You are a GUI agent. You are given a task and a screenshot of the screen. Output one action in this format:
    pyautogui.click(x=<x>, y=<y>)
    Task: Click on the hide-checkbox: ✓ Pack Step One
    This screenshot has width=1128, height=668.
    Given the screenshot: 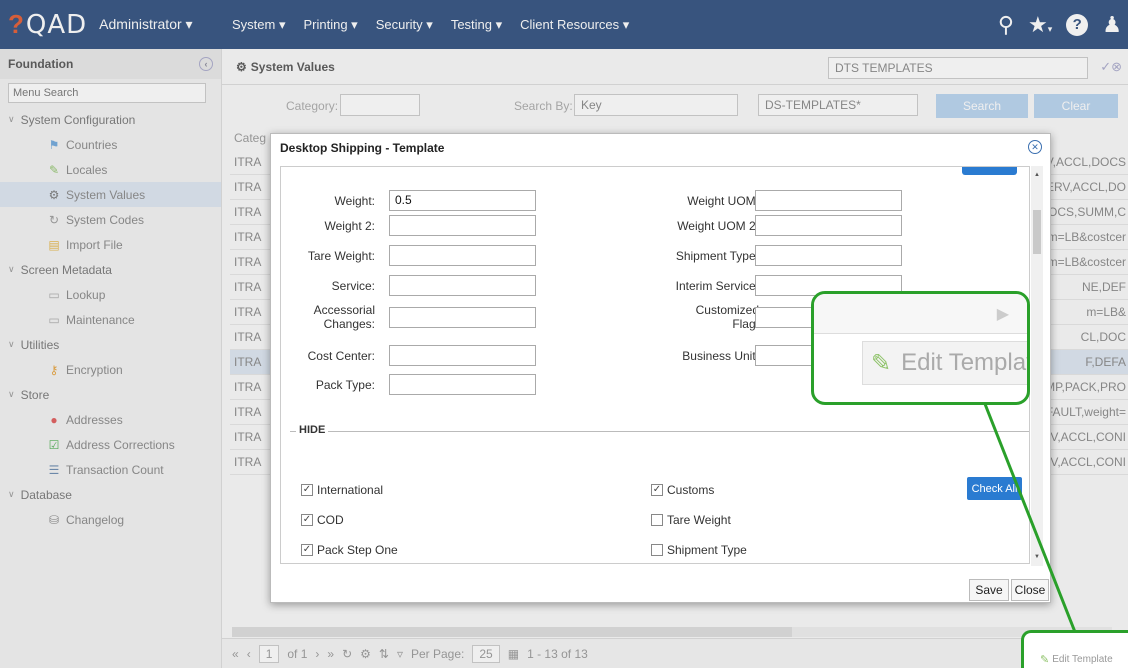 What is the action you would take?
    pyautogui.click(x=349, y=550)
    